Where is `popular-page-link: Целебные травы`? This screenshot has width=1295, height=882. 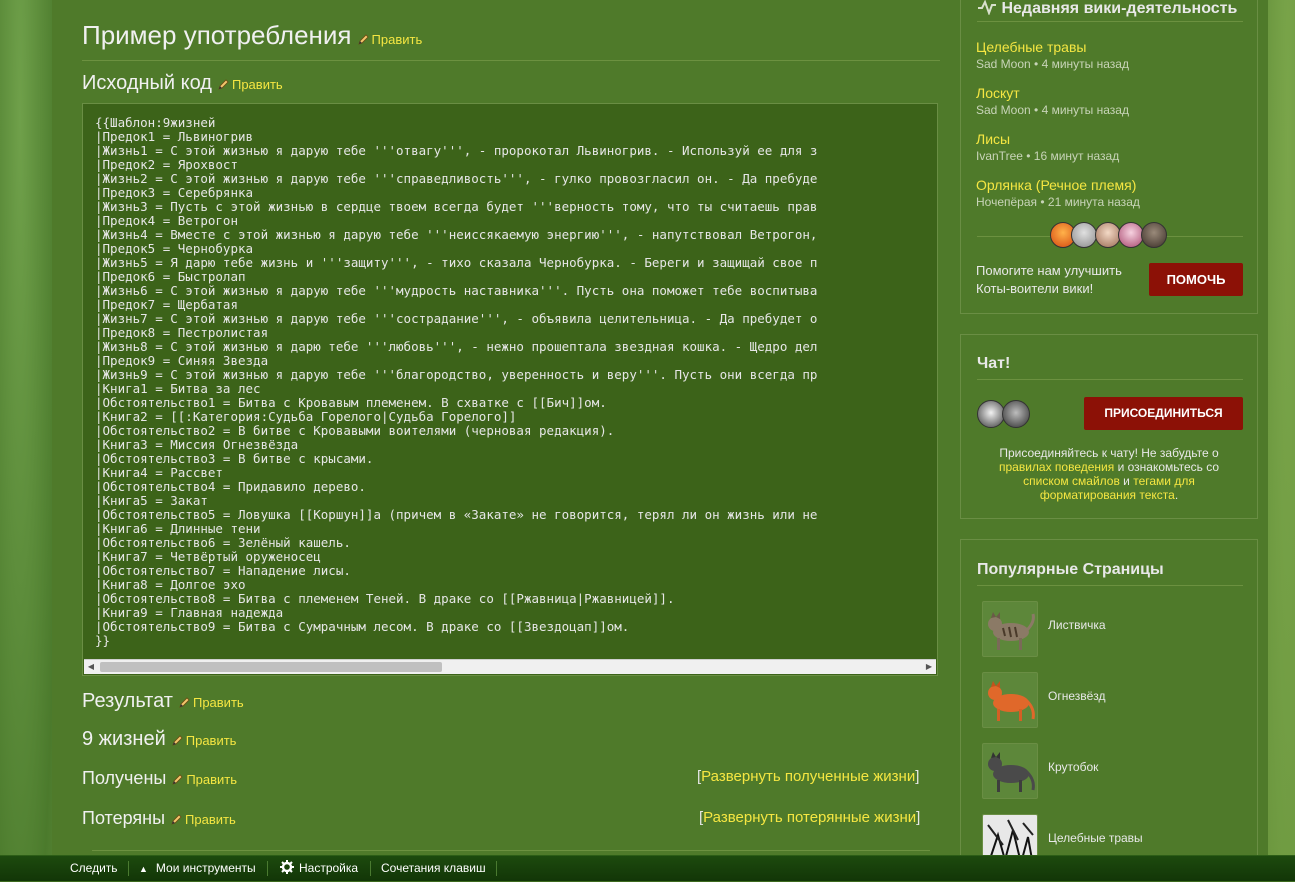 popular-page-link: Целебные травы is located at coordinates (1095, 838).